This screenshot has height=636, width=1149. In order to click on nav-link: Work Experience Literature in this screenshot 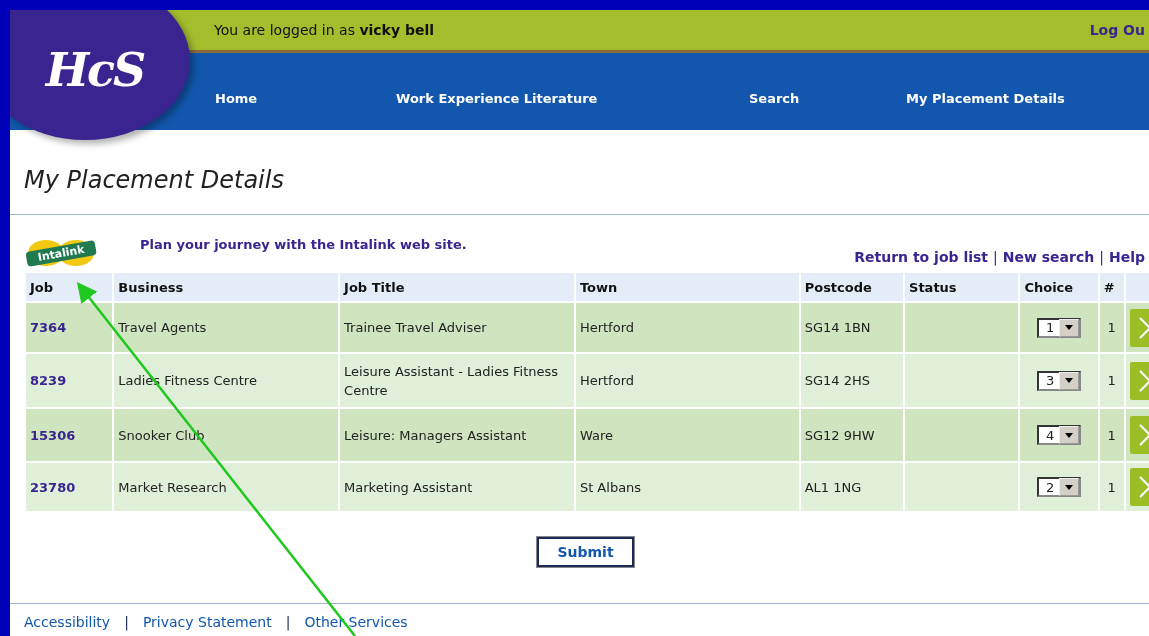, I will do `click(572, 98)`.